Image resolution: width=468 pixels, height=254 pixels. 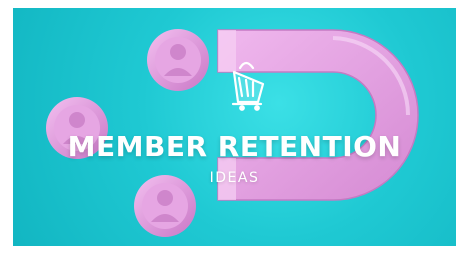 I want to click on avatar-top, so click(x=178, y=60).